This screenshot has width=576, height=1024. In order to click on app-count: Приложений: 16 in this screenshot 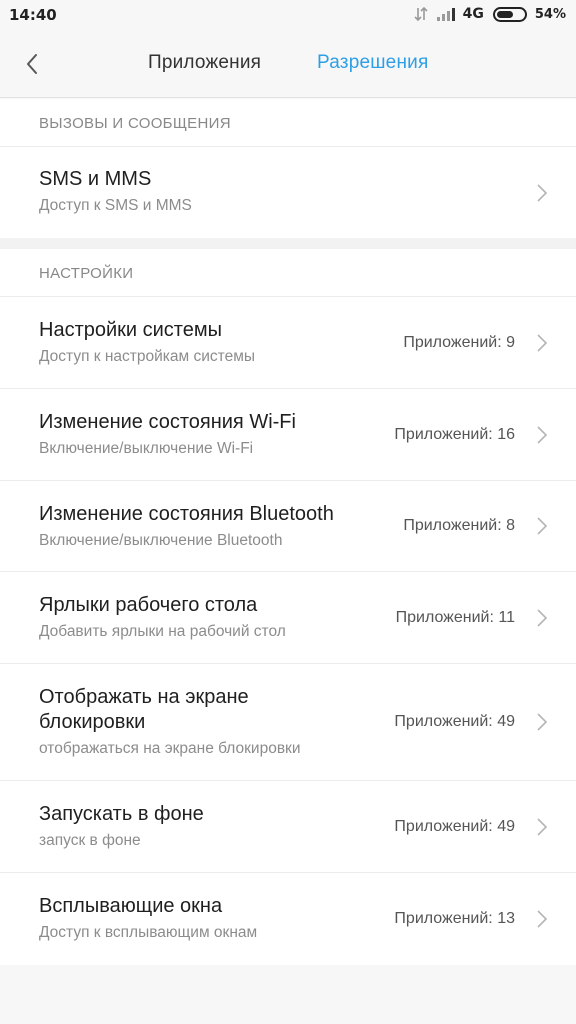, I will do `click(454, 434)`.